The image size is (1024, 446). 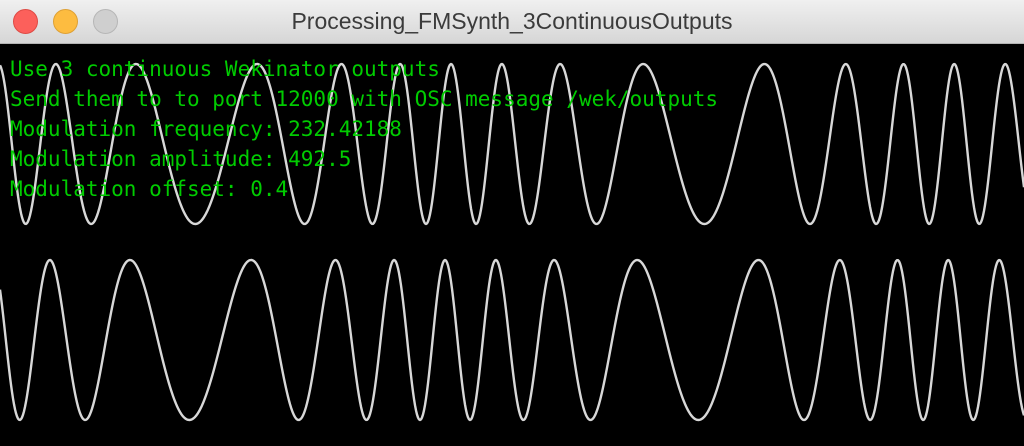 What do you see at coordinates (225, 69) in the screenshot?
I see `instruction-line: Use 3 continuous Wekinator outputs` at bounding box center [225, 69].